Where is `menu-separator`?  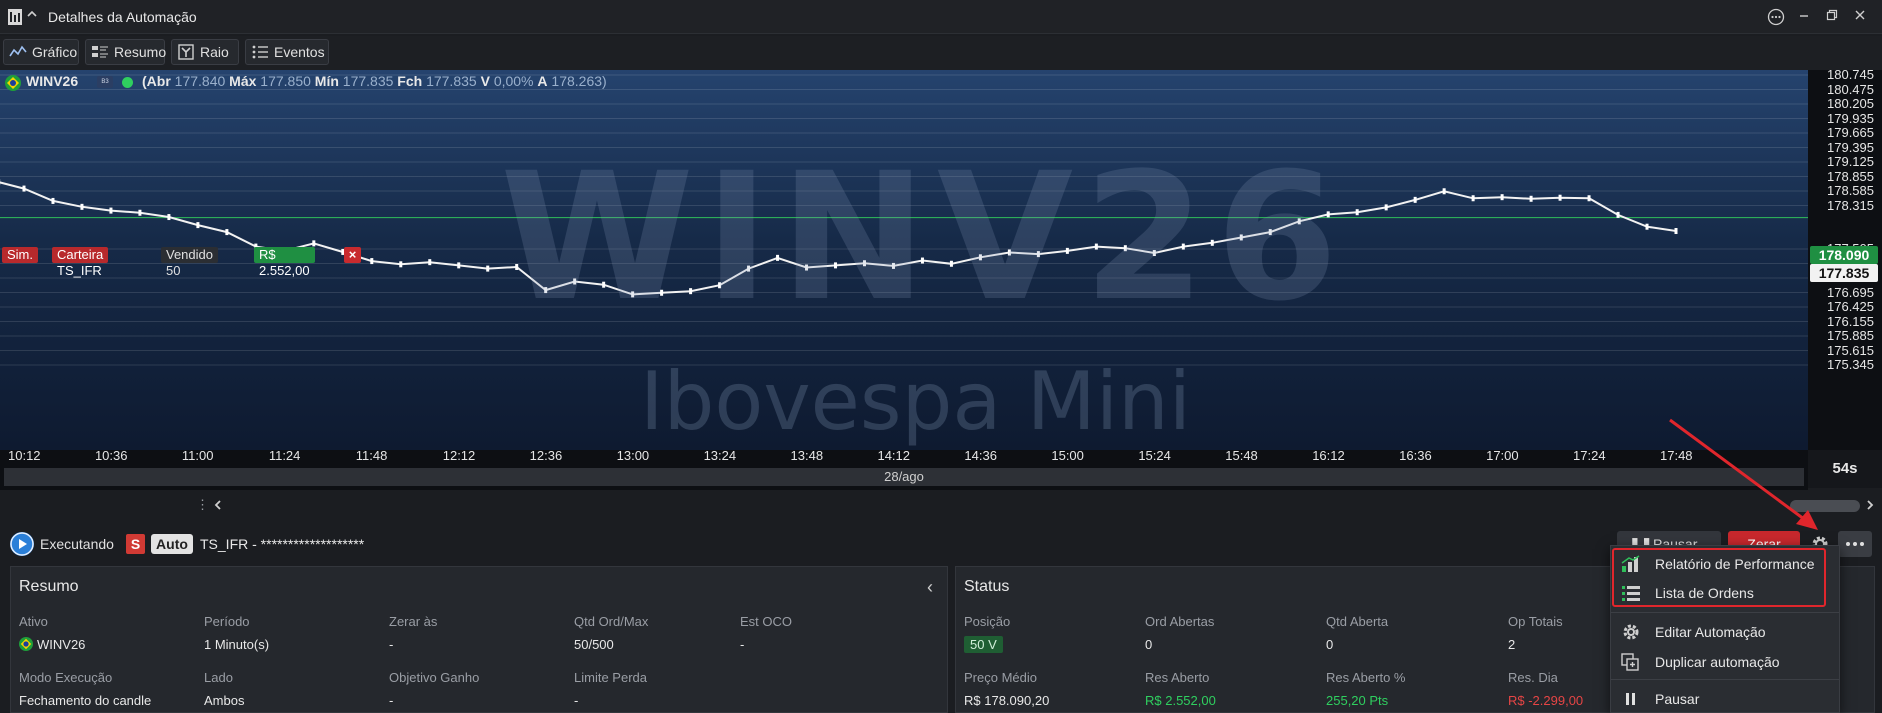
menu-separator is located at coordinates (1725, 612).